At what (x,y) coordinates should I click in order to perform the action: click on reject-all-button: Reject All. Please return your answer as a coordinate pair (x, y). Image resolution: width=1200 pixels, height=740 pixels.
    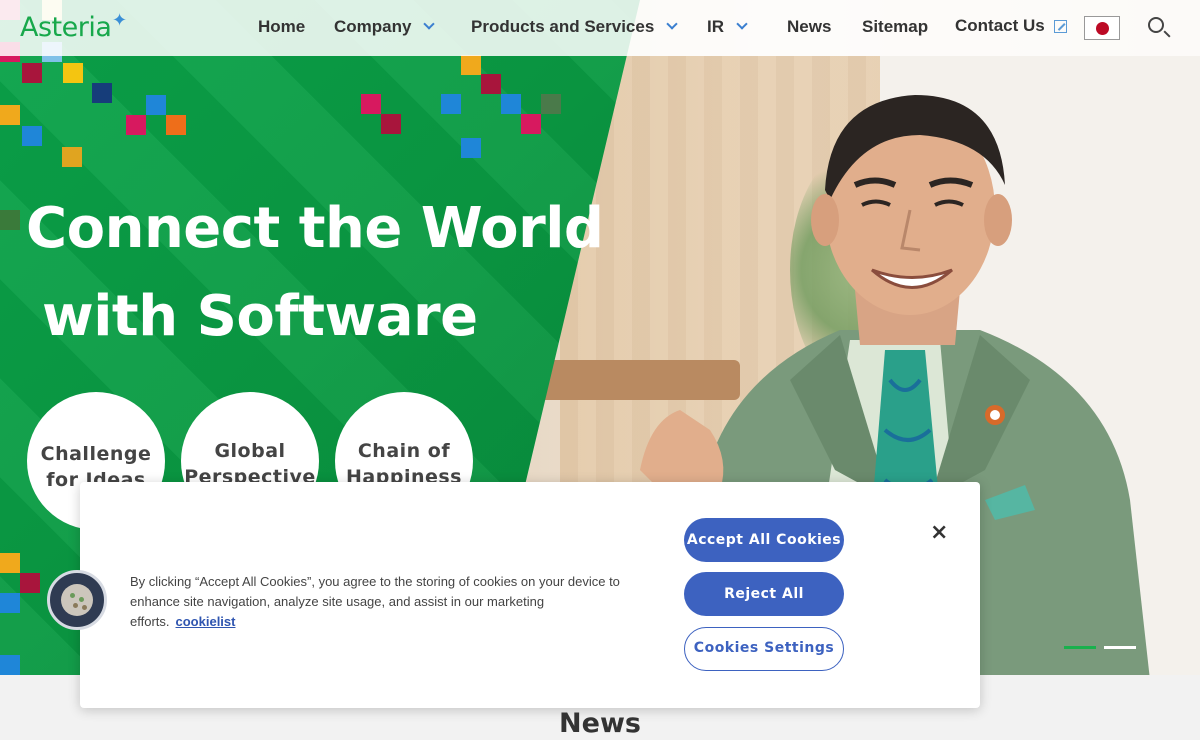
    Looking at the image, I should click on (764, 594).